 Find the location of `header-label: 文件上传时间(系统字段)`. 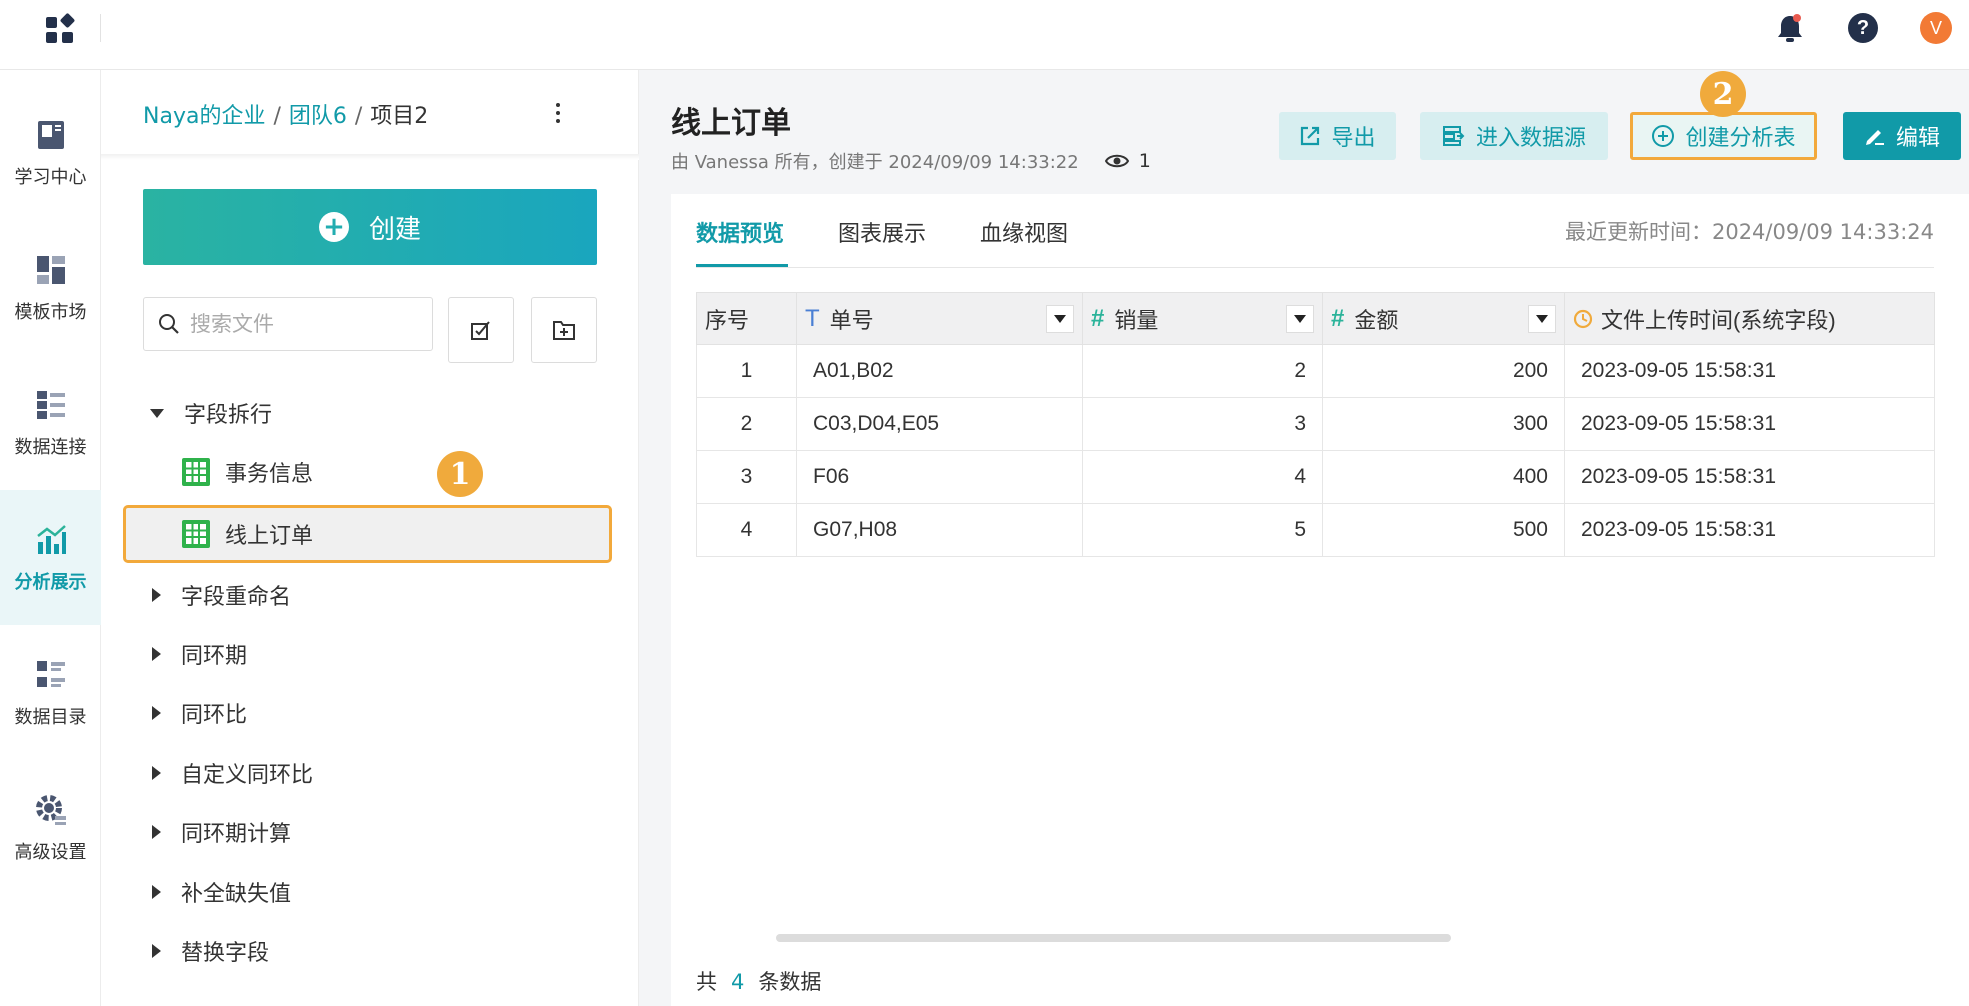

header-label: 文件上传时间(系统字段) is located at coordinates (1718, 320).